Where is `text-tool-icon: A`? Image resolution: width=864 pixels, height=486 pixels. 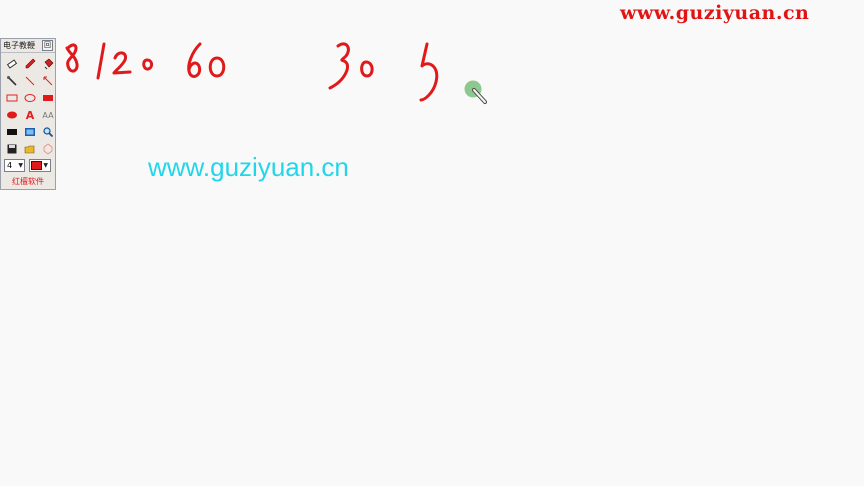 text-tool-icon: A is located at coordinates (30, 115).